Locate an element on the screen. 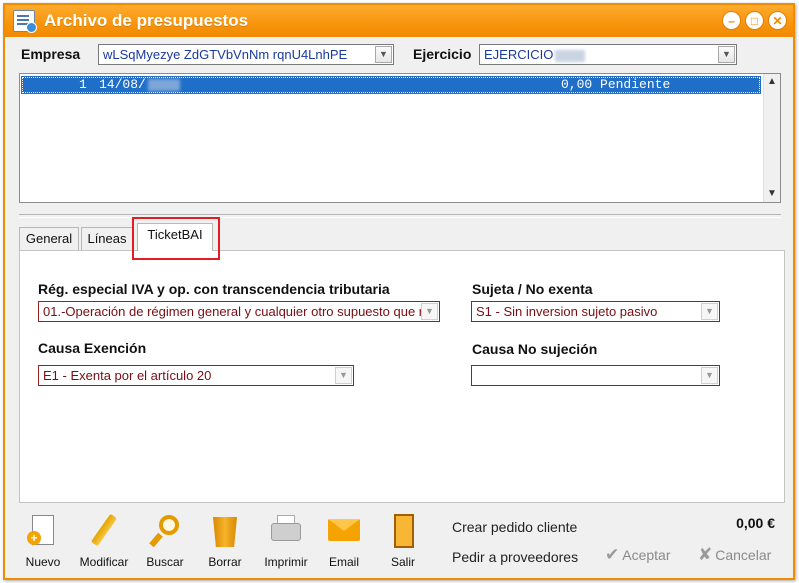 The height and width of the screenshot is (583, 799). buscar-button: Buscar is located at coordinates (165, 543).